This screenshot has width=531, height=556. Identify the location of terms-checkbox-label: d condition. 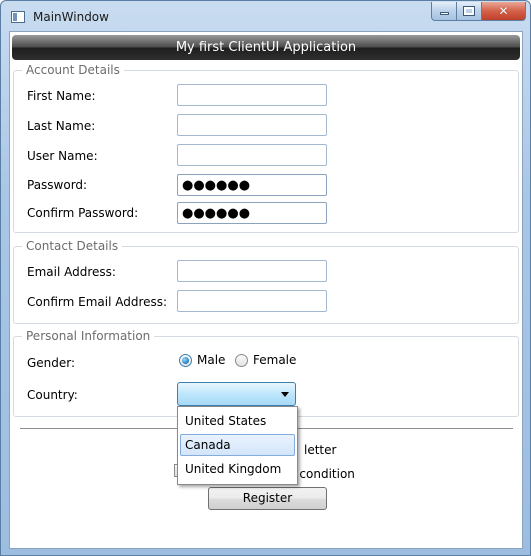
(321, 474).